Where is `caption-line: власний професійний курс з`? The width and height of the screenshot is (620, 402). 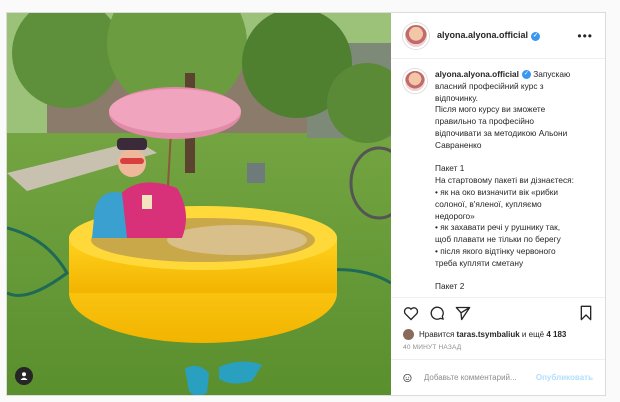
caption-line: власний професійний курс з is located at coordinates (489, 85).